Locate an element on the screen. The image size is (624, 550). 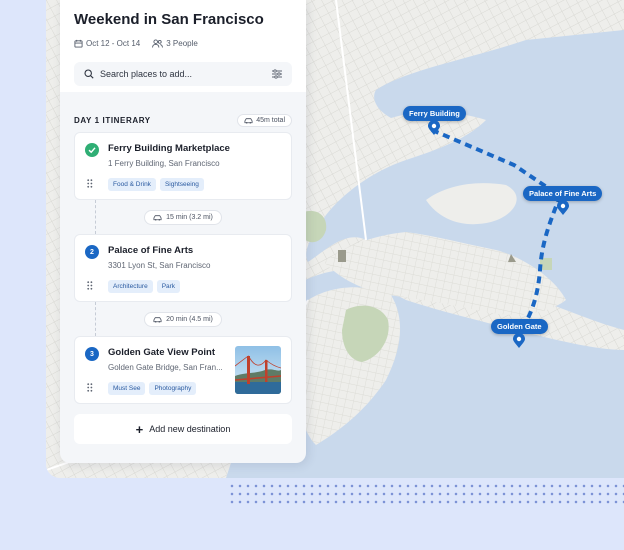
marker-label: Ferry Building is located at coordinates (434, 113).